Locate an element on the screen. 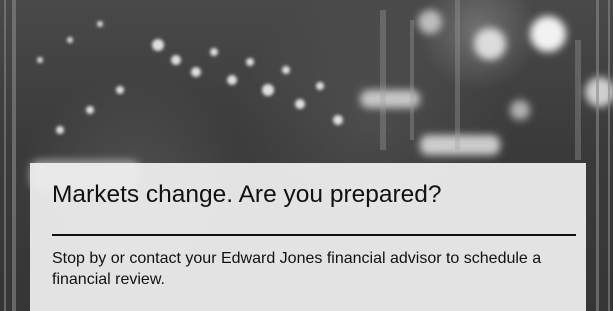 Image resolution: width=613 pixels, height=311 pixels. headline: Markets change. Are you prepared? is located at coordinates (247, 194).